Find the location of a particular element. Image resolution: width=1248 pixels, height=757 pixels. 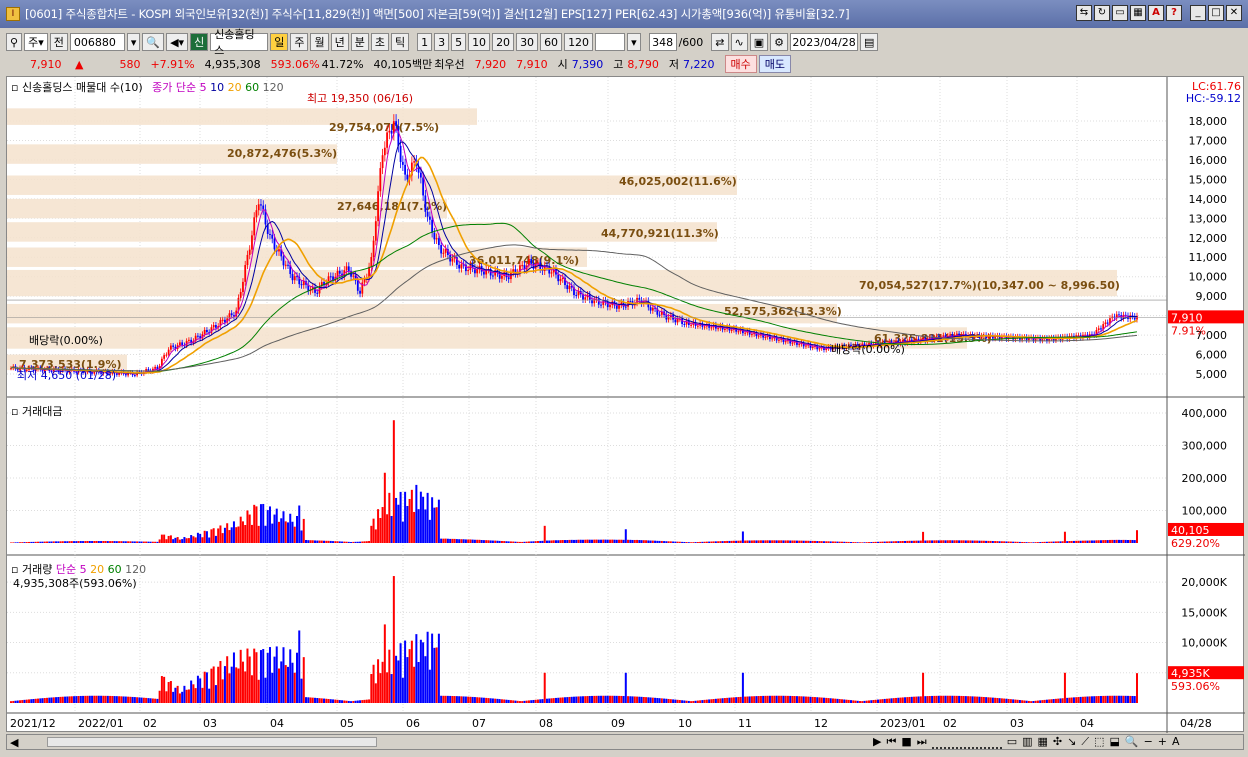

auto-scale-icon: A is located at coordinates (1176, 742).